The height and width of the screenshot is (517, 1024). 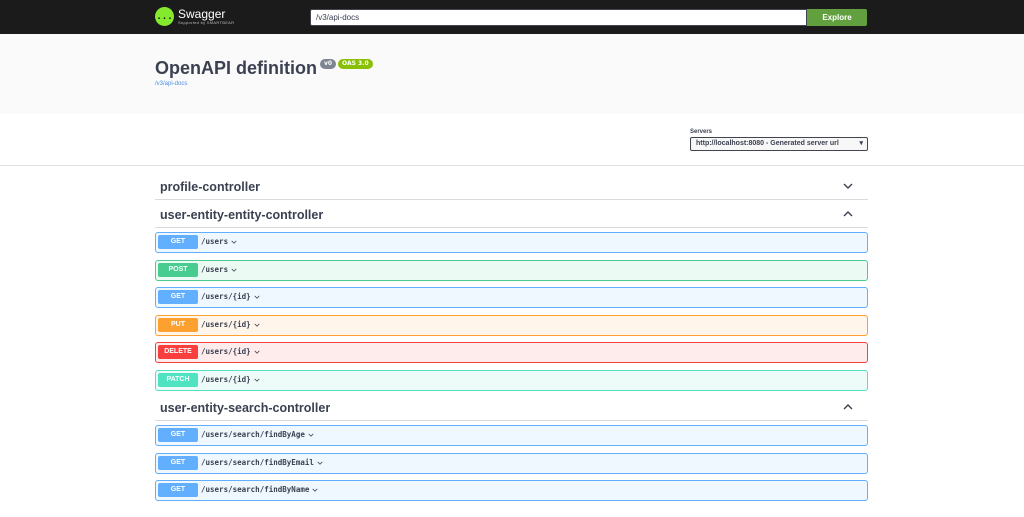 What do you see at coordinates (178, 324) in the screenshot?
I see `method-badge: PUT` at bounding box center [178, 324].